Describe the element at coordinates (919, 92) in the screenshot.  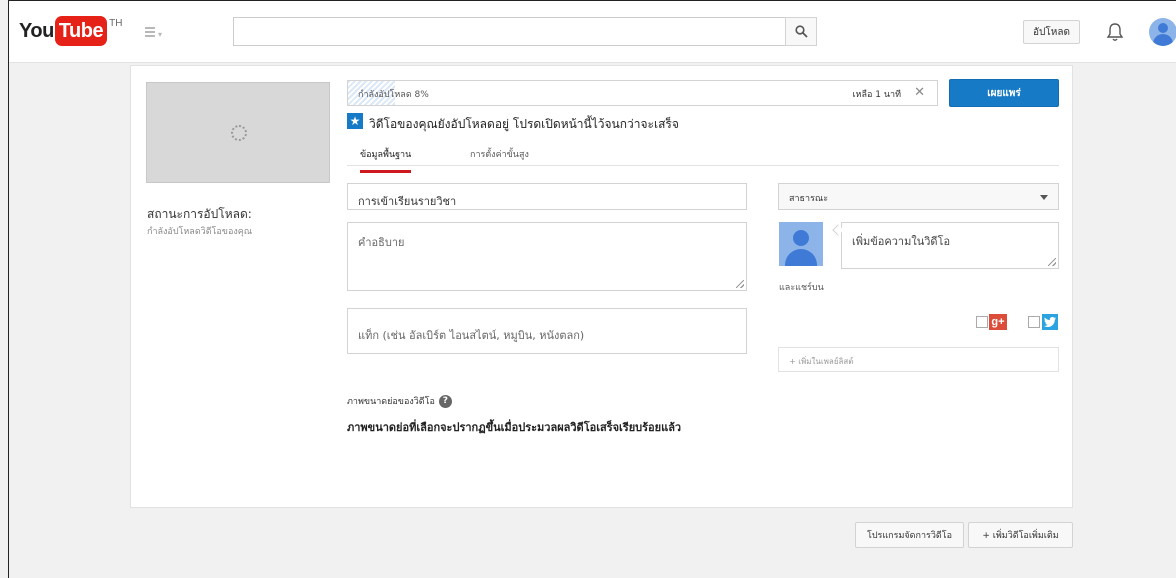
I see `close-icon: ✕` at that location.